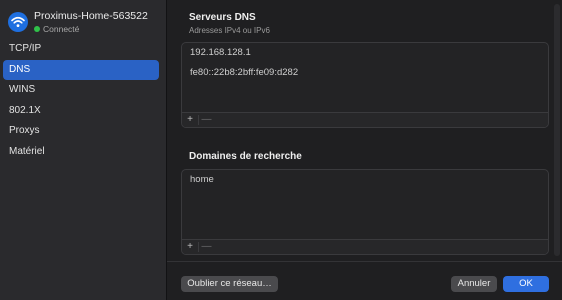 The width and height of the screenshot is (562, 300). What do you see at coordinates (81, 90) in the screenshot?
I see `sidebar-item-wins: WINS` at bounding box center [81, 90].